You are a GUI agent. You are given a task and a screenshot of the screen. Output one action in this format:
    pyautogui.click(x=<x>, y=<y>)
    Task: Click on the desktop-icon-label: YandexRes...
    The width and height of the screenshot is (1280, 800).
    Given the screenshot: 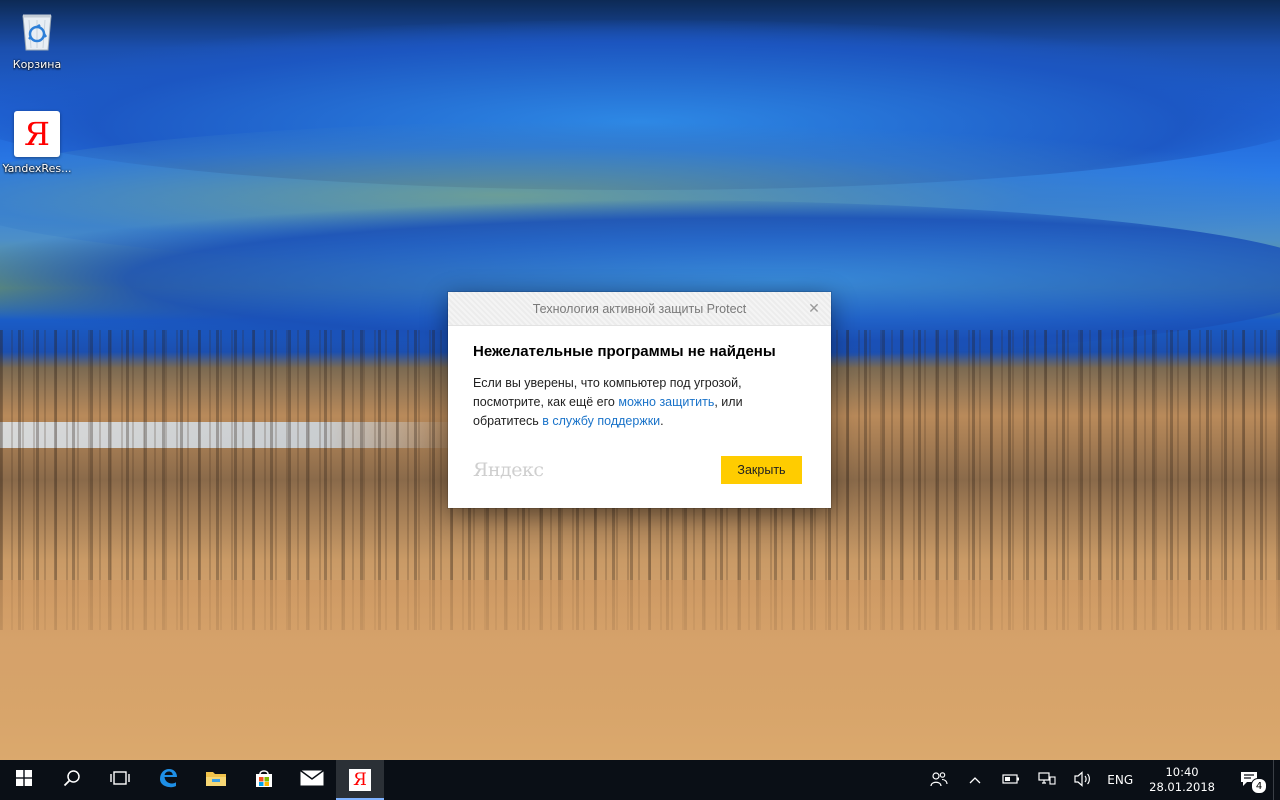 What is the action you would take?
    pyautogui.click(x=37, y=168)
    